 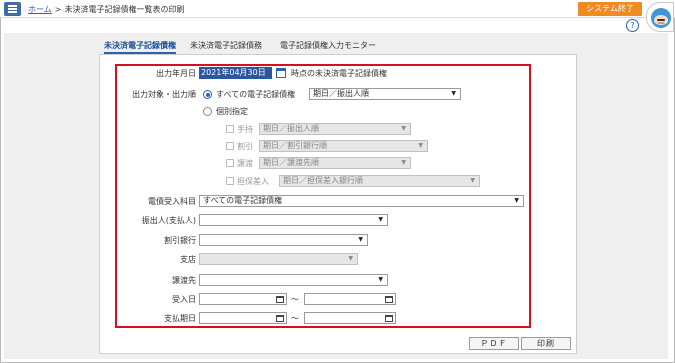 I want to click on branch-label: 支店, so click(x=188, y=259).